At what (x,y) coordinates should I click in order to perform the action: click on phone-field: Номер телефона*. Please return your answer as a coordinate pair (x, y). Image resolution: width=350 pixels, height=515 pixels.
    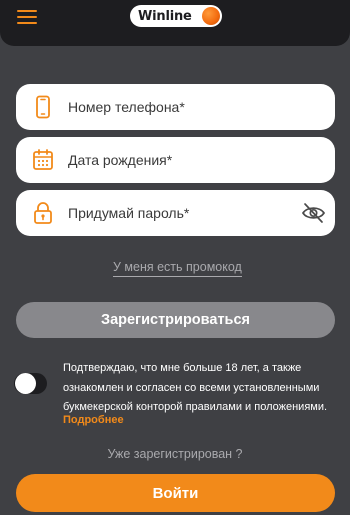
    Looking at the image, I should click on (175, 107).